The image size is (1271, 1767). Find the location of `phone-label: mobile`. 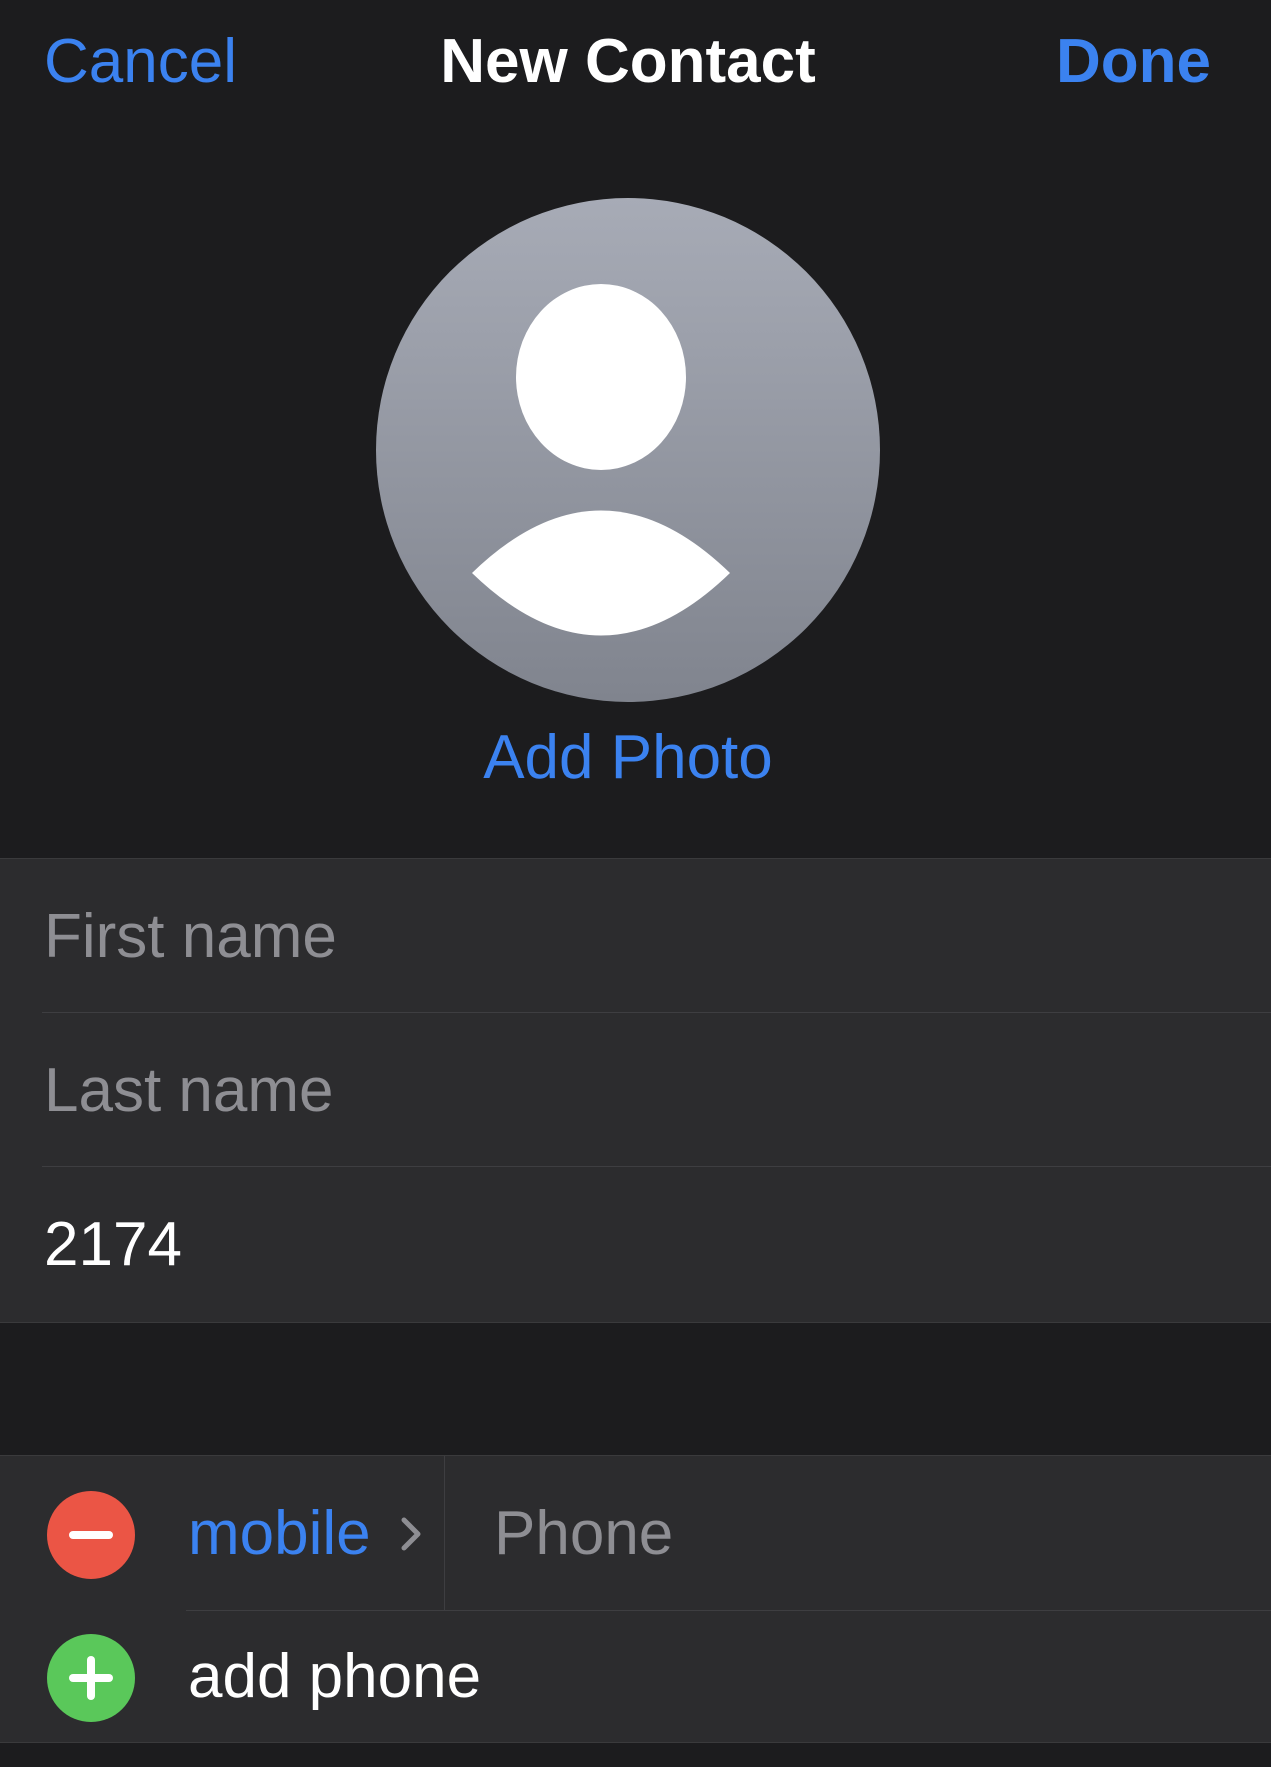

phone-label: mobile is located at coordinates (279, 1533).